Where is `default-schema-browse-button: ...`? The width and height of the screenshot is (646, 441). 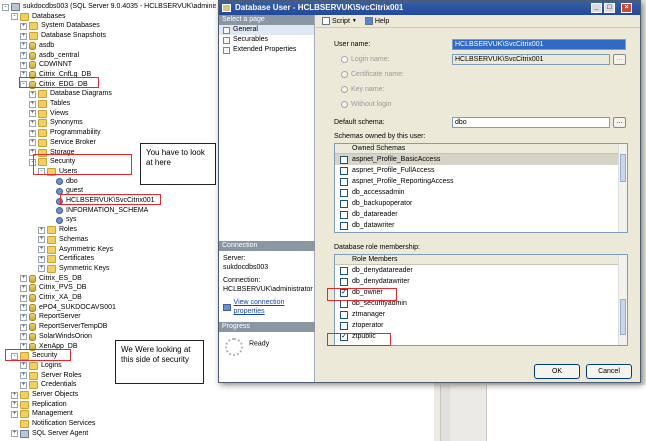 default-schema-browse-button: ... is located at coordinates (619, 122).